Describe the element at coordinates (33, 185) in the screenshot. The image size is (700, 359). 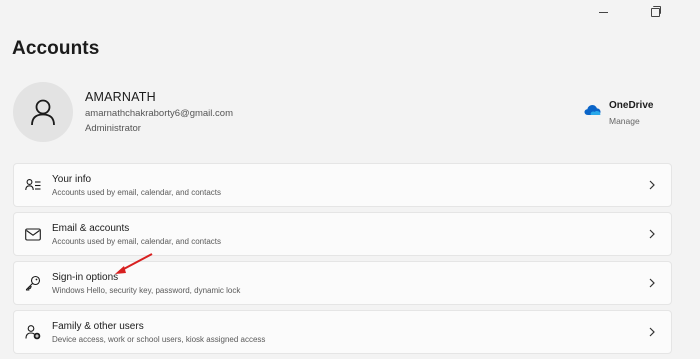
I see `person-card-icon` at that location.